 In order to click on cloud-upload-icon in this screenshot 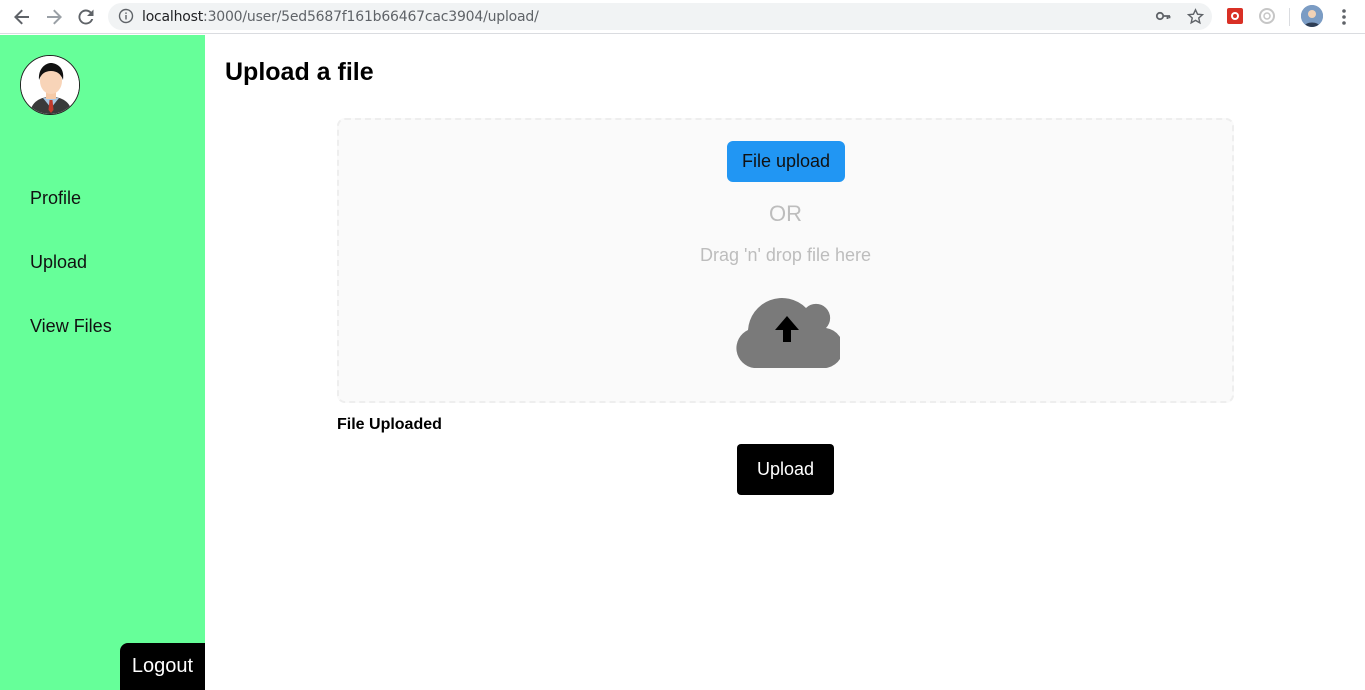, I will do `click(789, 329)`.